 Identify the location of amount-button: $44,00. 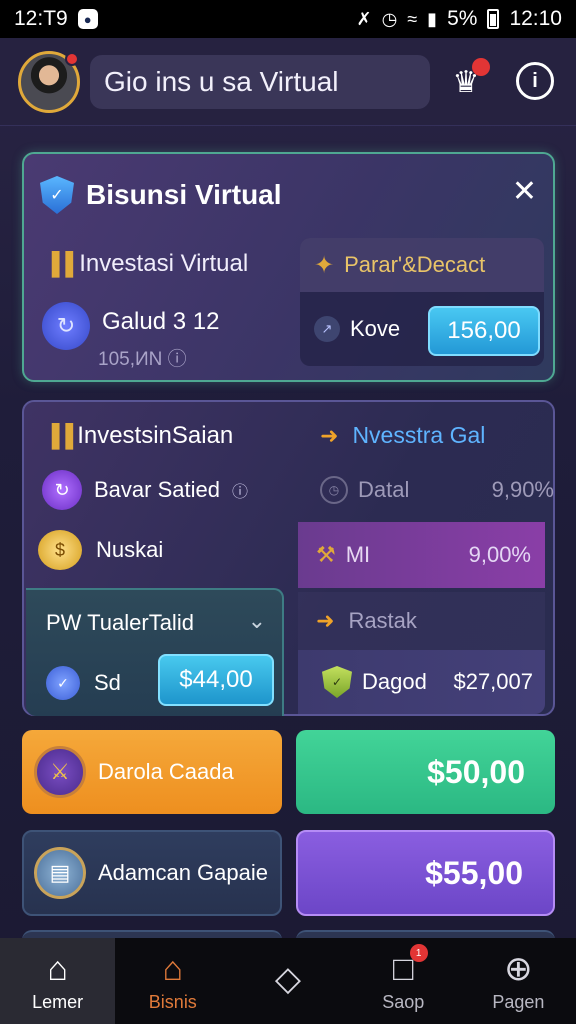
(216, 680).